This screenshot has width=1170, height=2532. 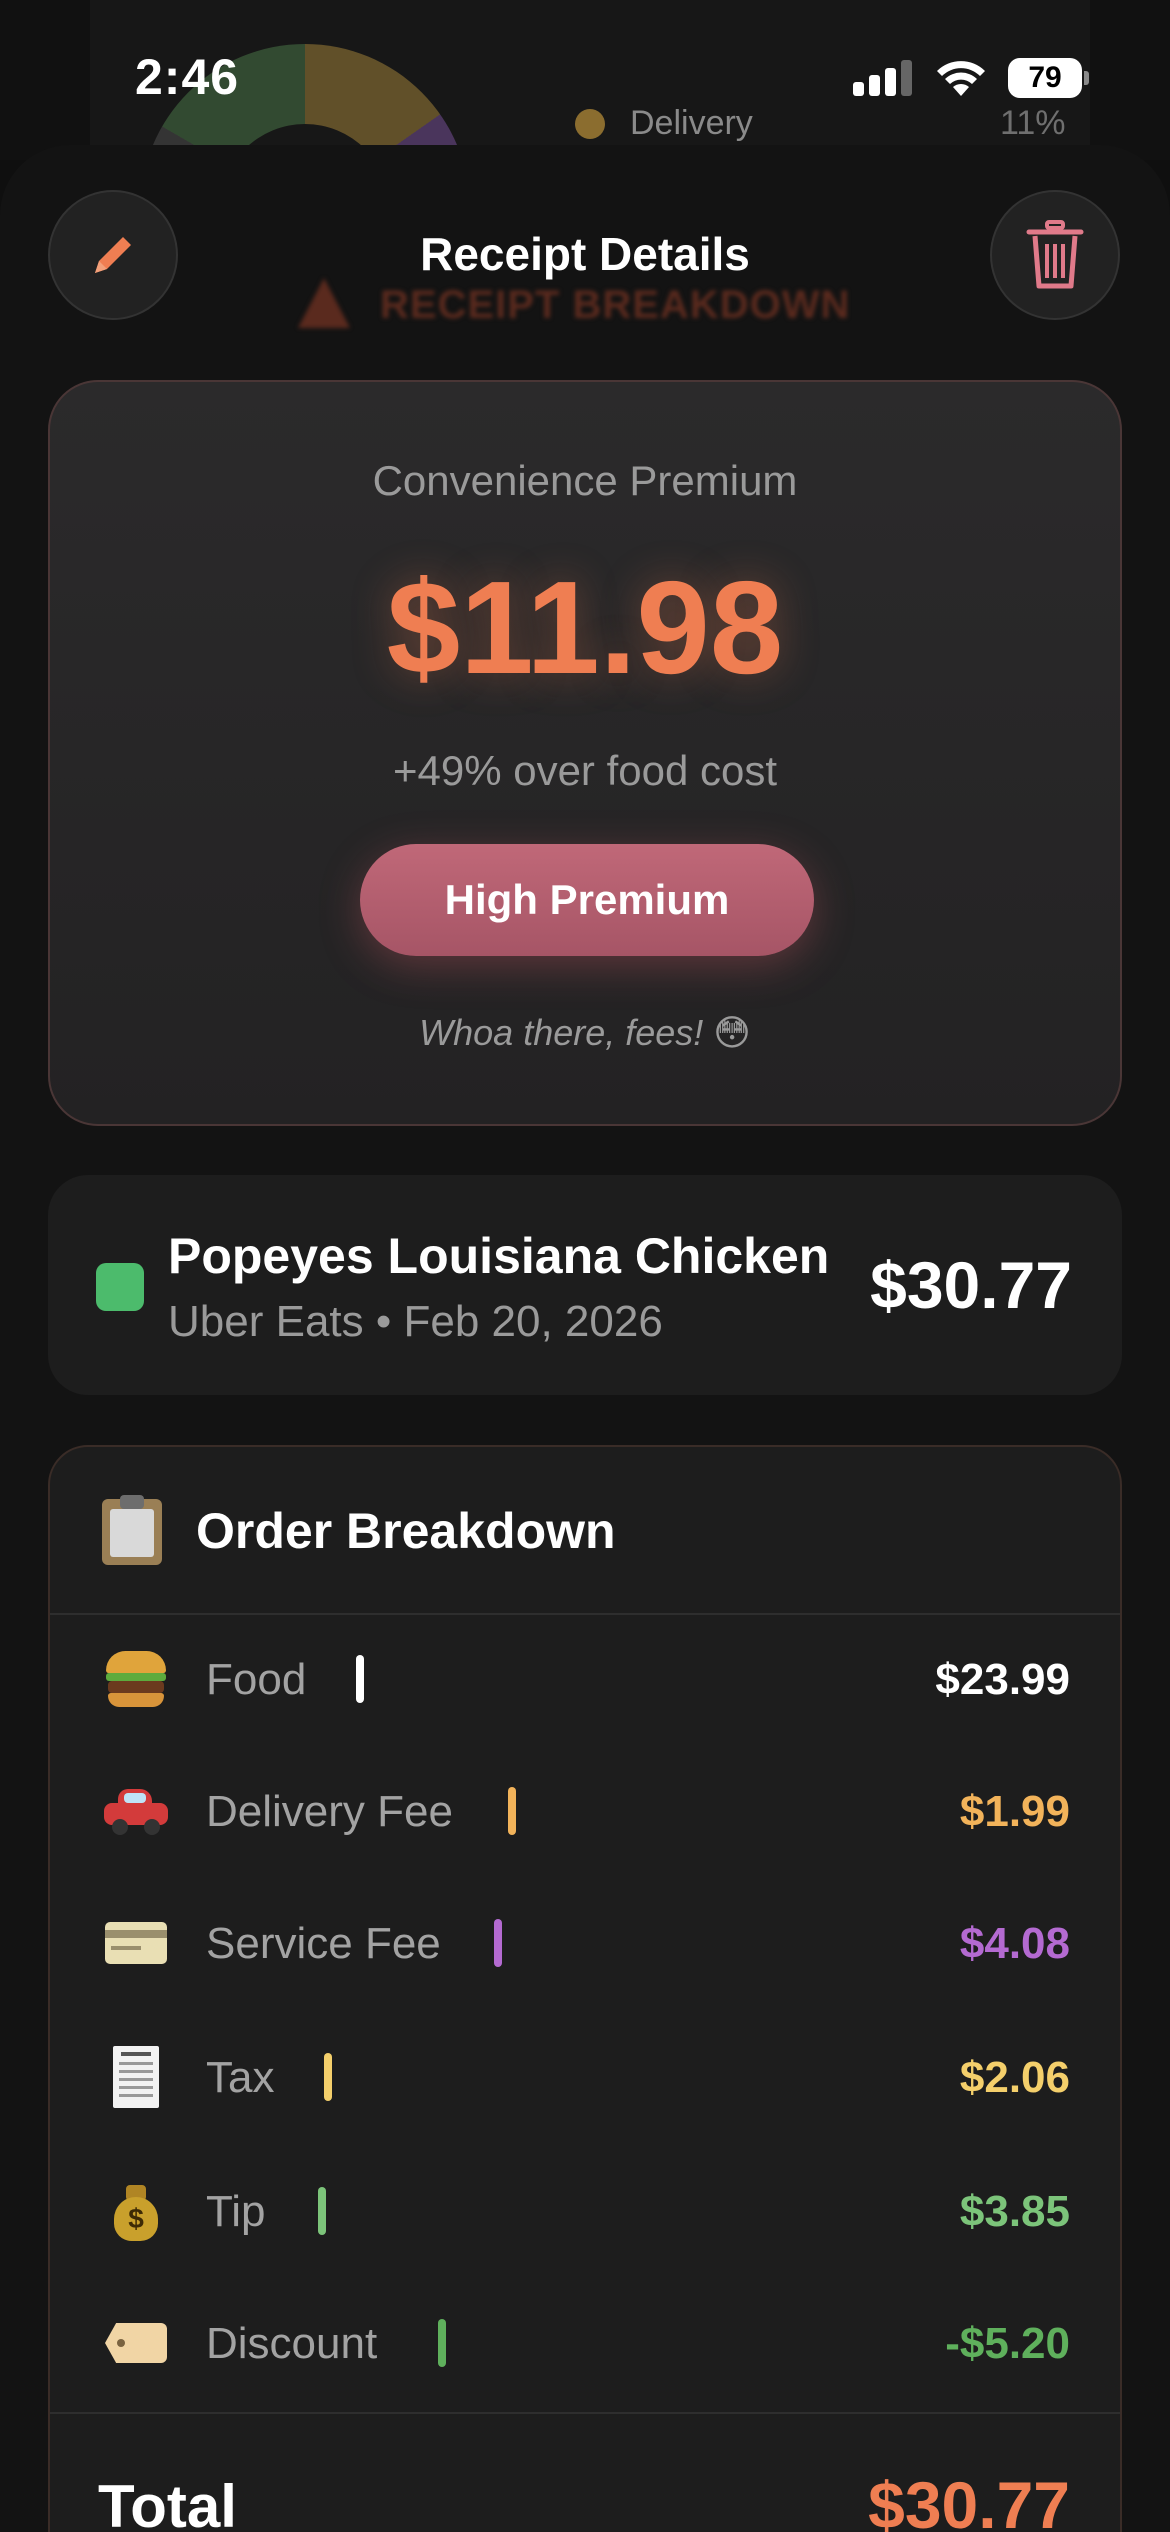 I want to click on premium-note: Whoa there, fees! 😳, so click(x=585, y=1032).